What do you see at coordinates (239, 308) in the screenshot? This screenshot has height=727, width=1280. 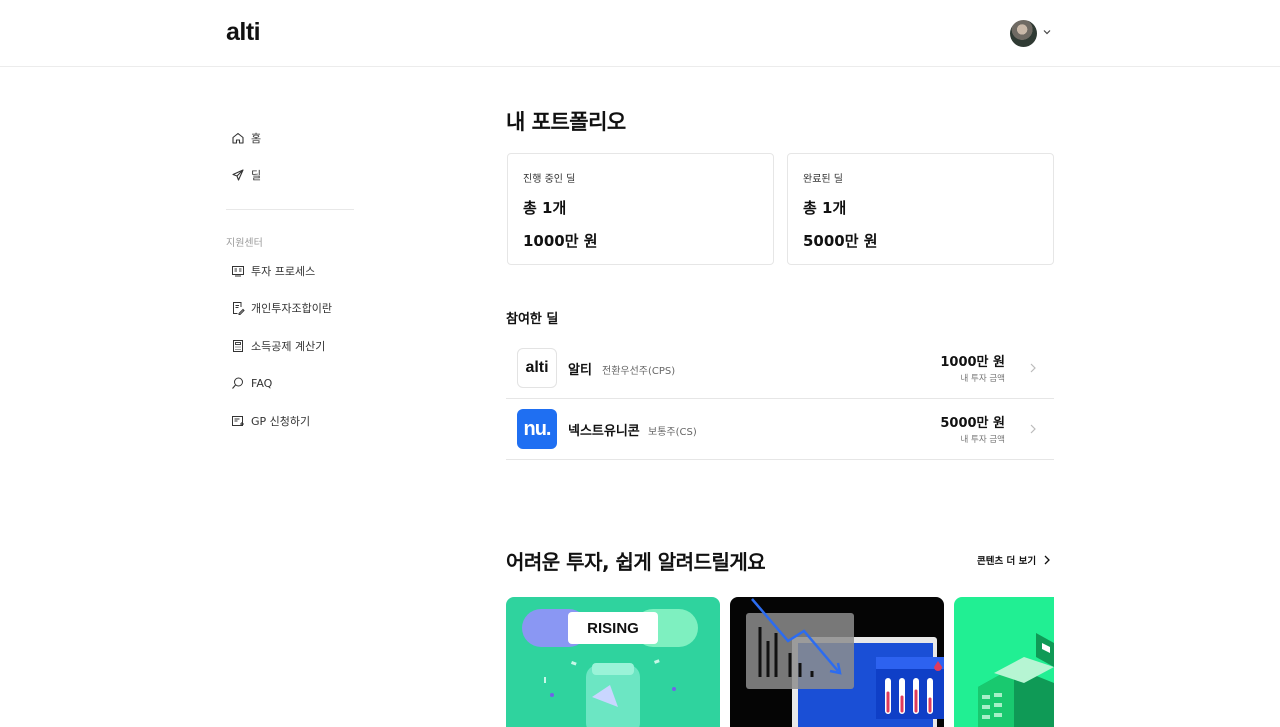 I see `document-edit-icon` at bounding box center [239, 308].